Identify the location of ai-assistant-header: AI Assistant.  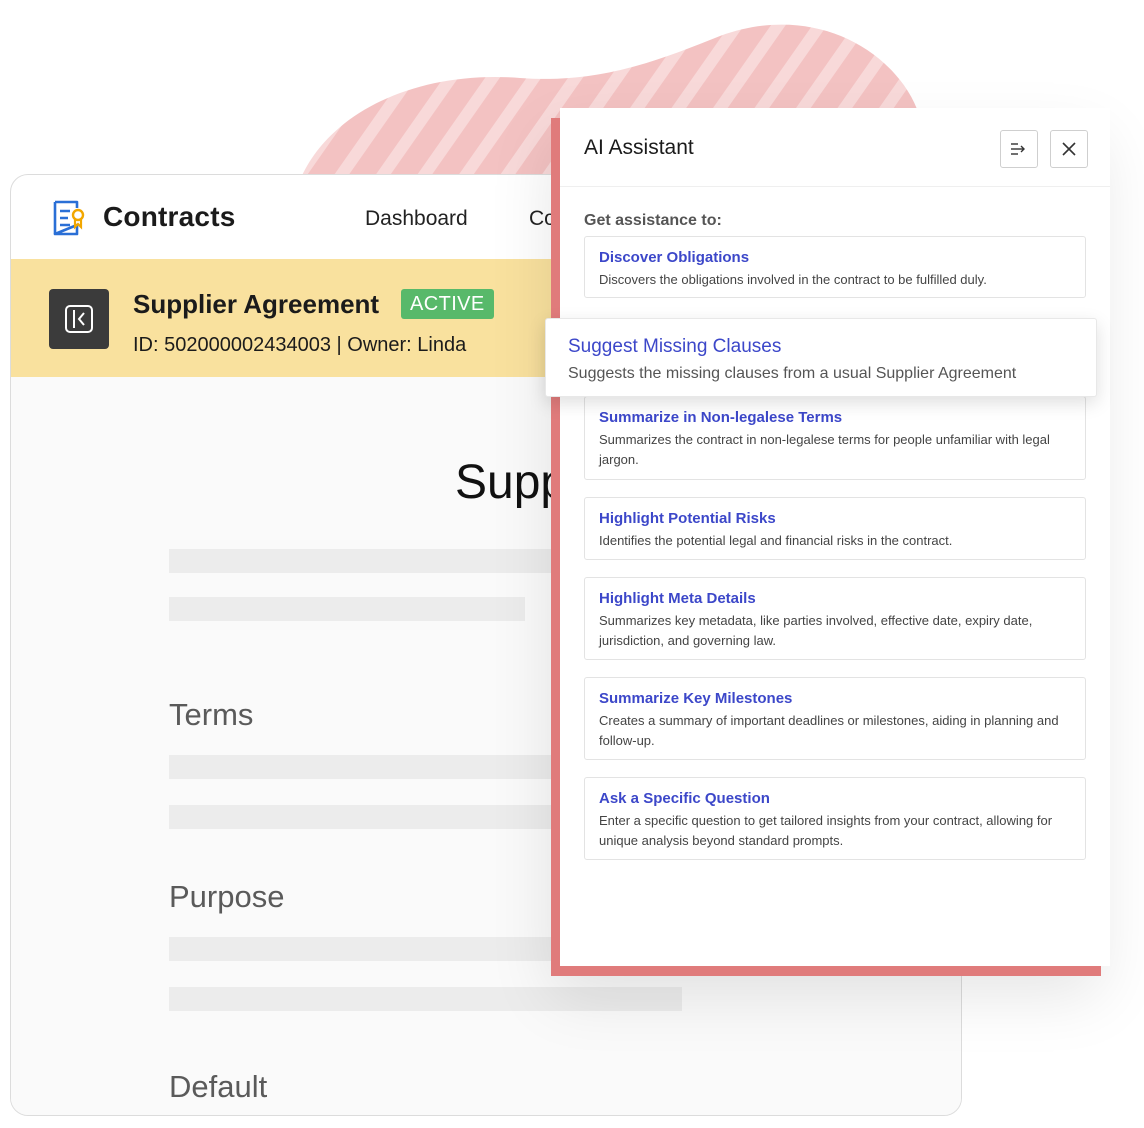
(835, 147).